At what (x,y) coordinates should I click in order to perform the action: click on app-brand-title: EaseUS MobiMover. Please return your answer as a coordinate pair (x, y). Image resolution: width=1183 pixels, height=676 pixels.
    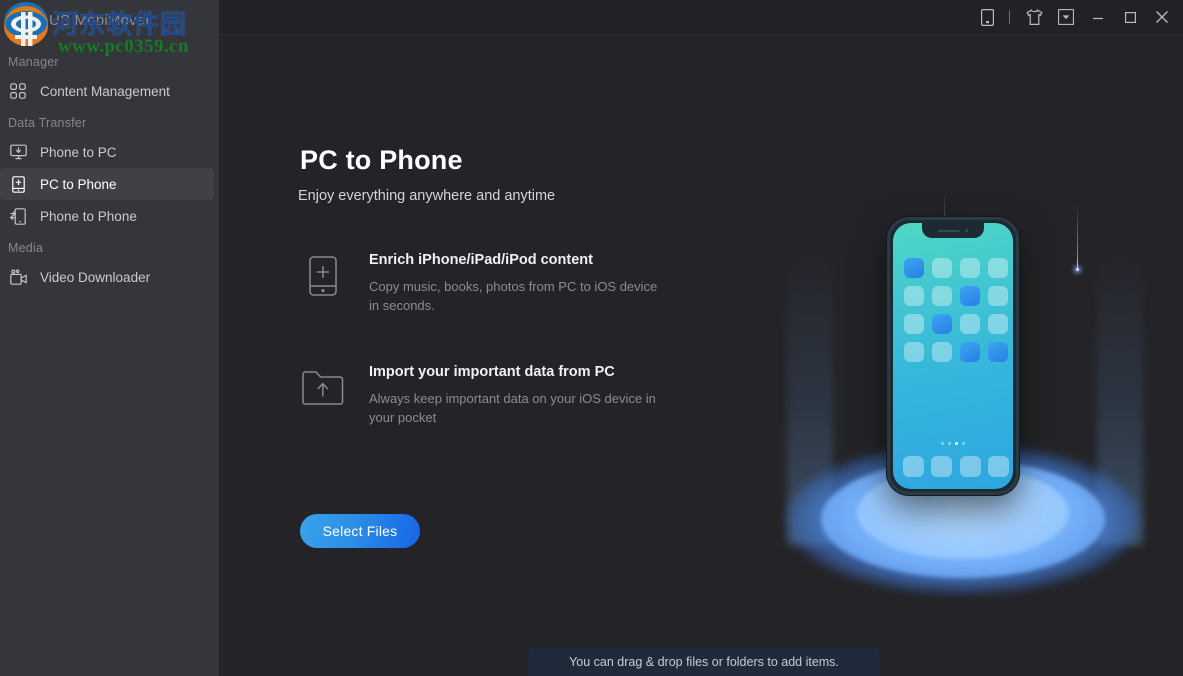
    Looking at the image, I should click on (82, 20).